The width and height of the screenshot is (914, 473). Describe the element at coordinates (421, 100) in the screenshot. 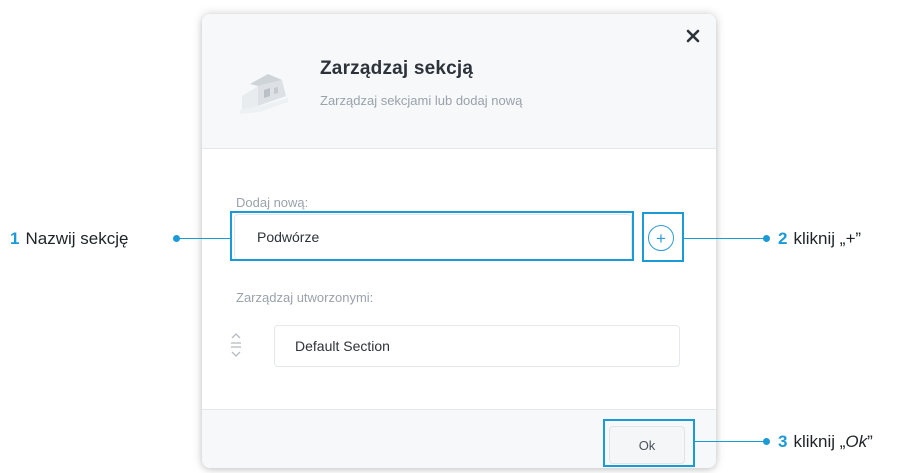

I see `dialog-subtitle: Zarządzaj sekcjami lub dodaj nową` at that location.